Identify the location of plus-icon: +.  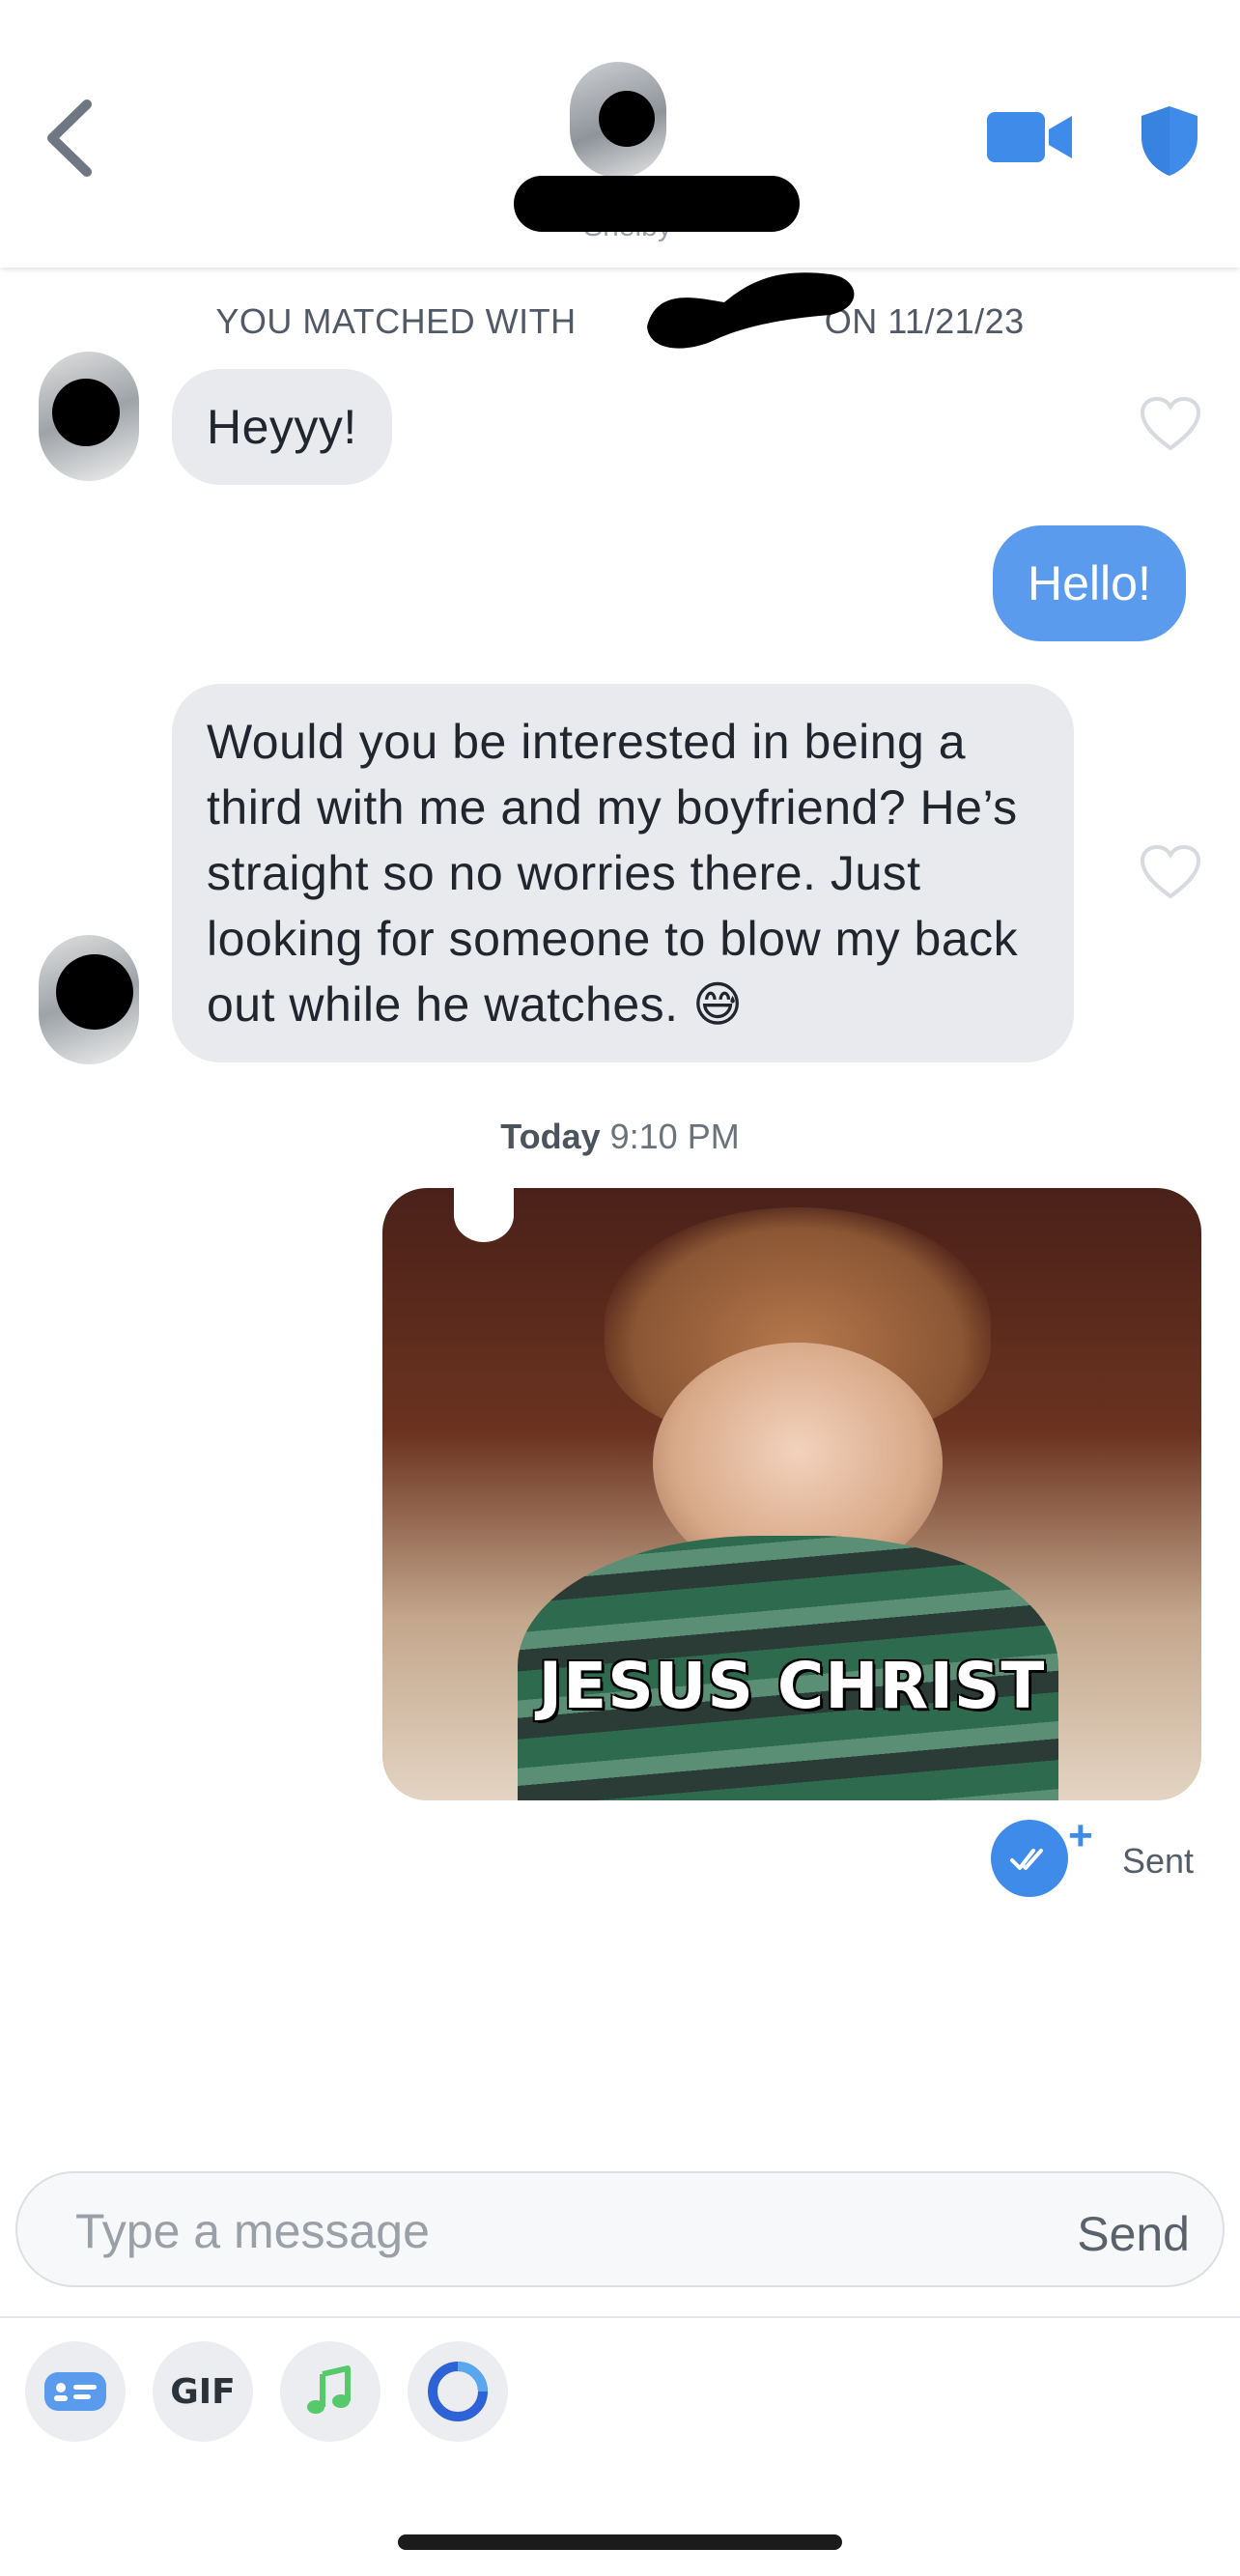
(1080, 1836).